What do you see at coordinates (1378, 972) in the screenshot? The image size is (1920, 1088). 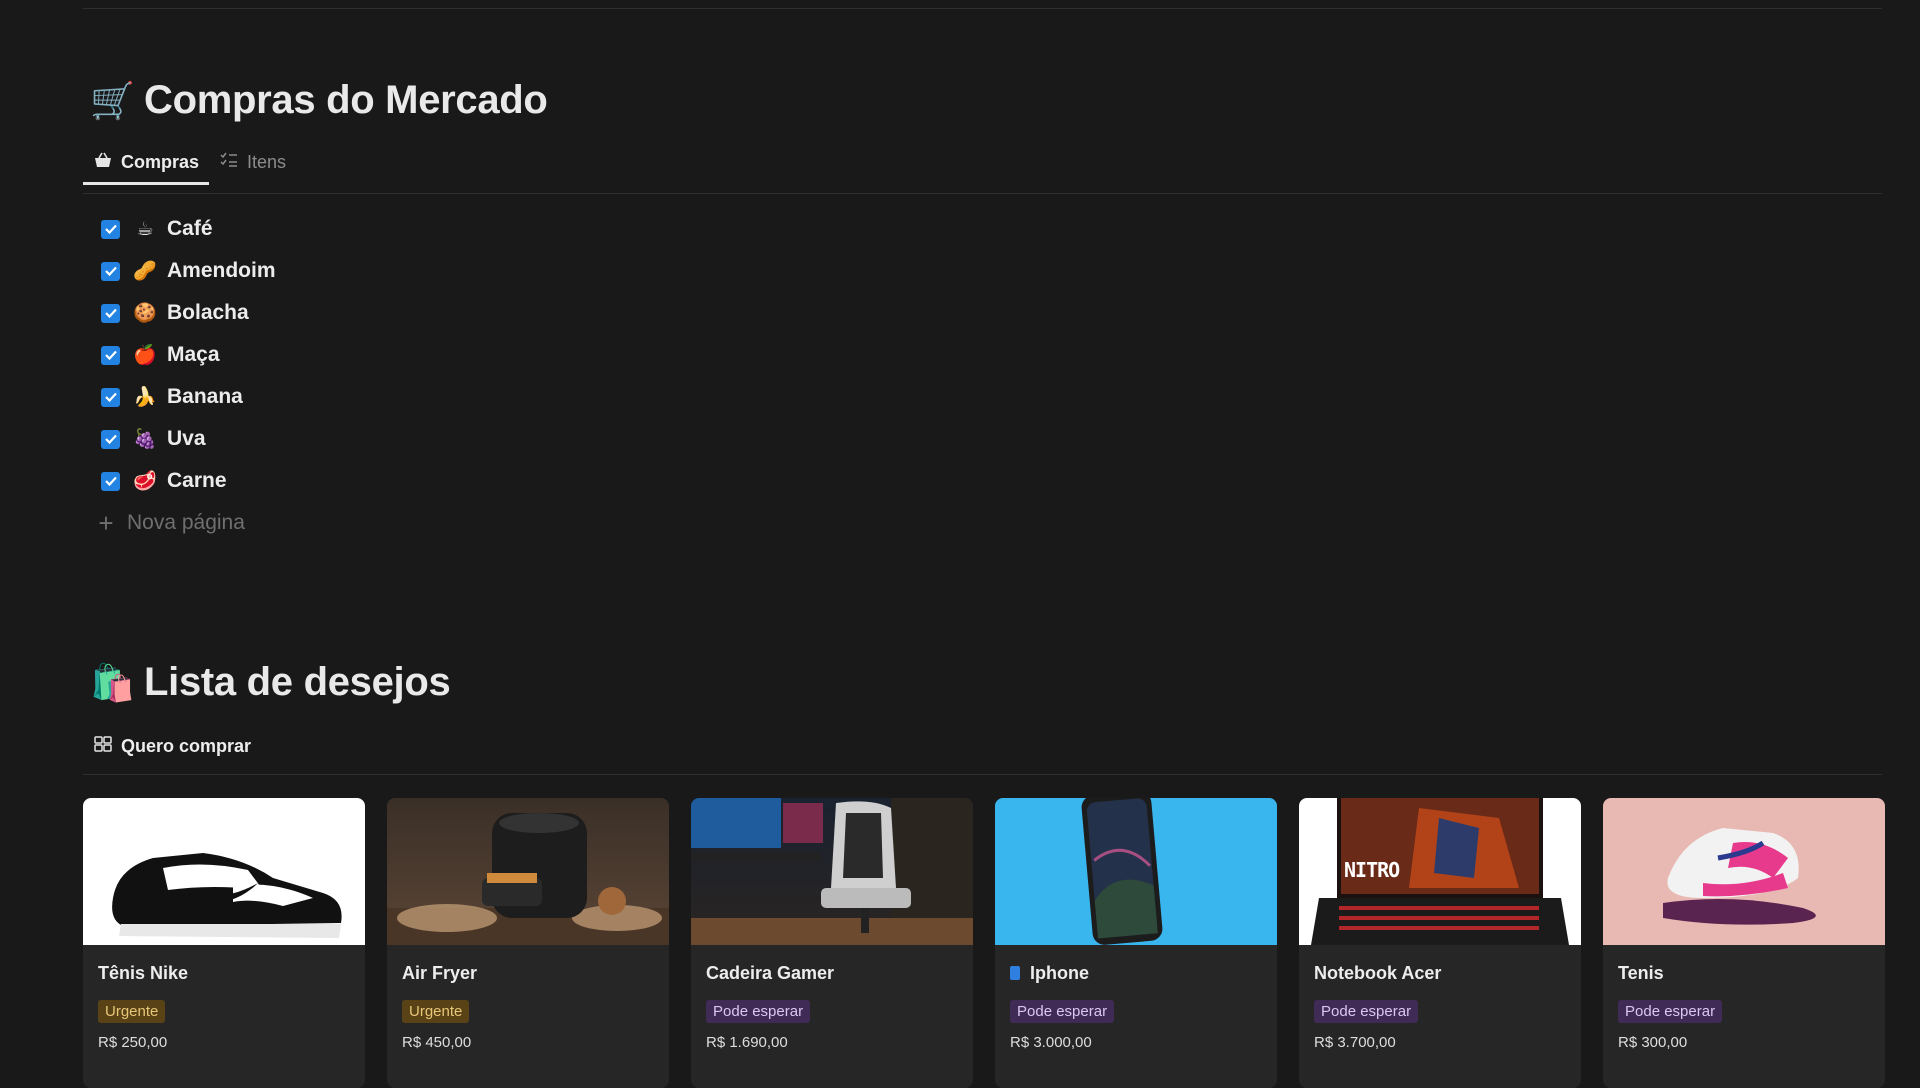 I see `card-title: Notebook Acer` at bounding box center [1378, 972].